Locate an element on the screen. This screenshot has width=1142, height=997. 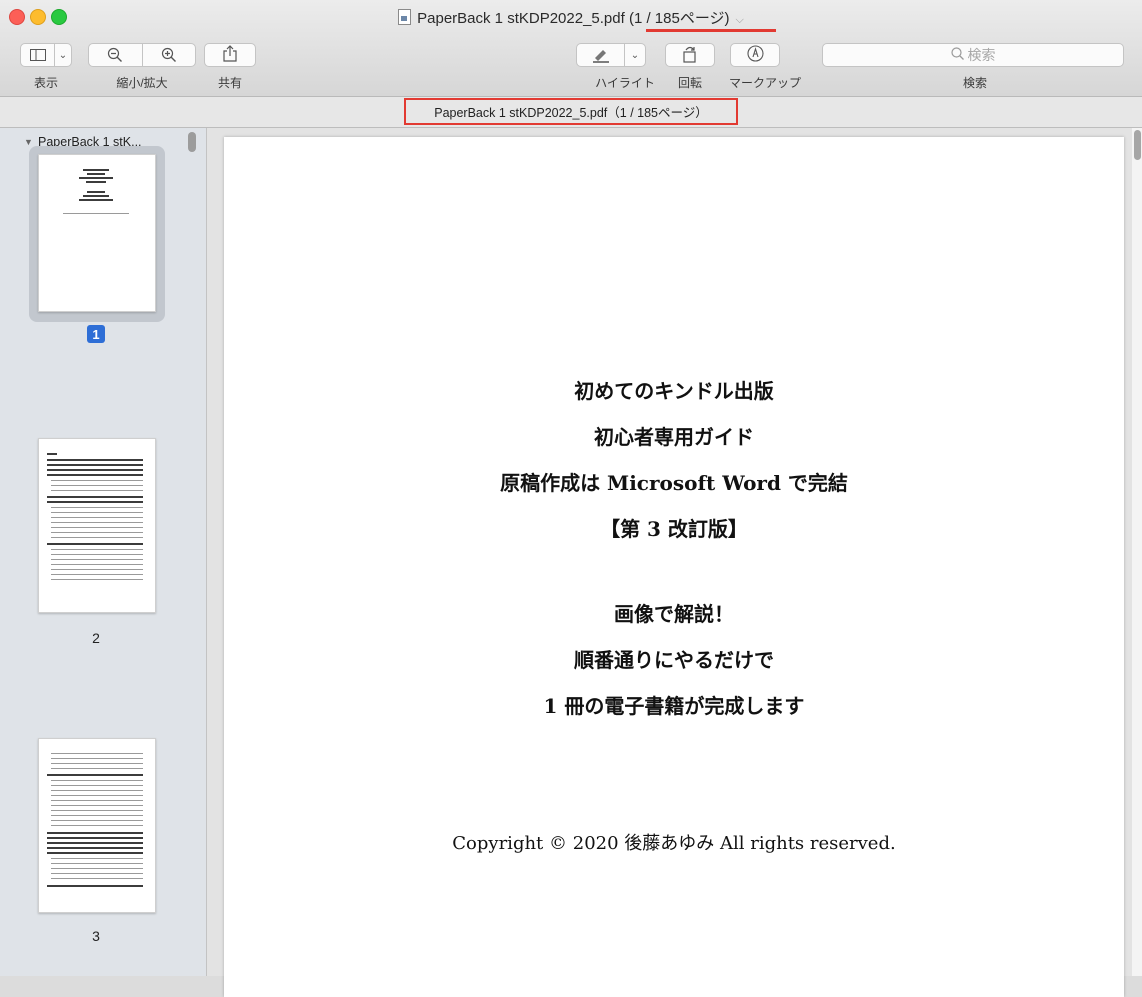
zoom-in-icon is located at coordinates (168, 55).